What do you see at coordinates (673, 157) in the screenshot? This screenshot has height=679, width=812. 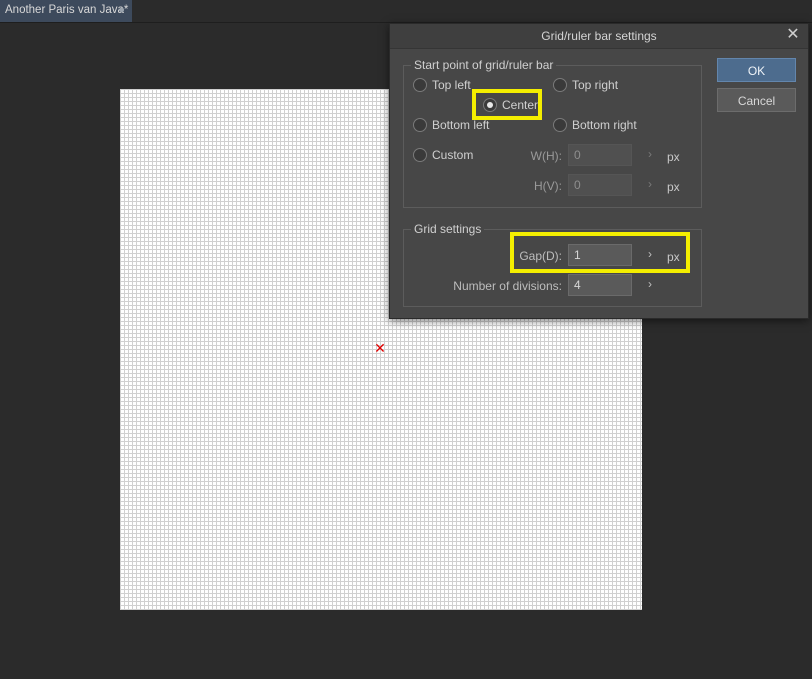 I see `w-unit-label: px` at bounding box center [673, 157].